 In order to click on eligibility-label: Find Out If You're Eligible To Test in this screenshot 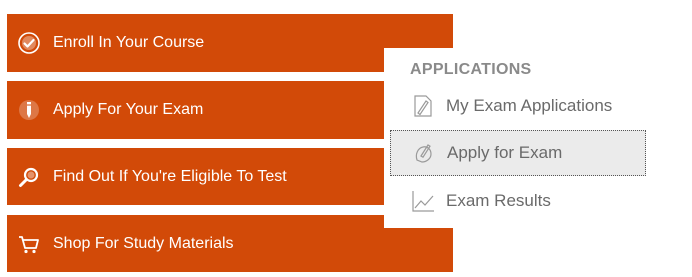, I will do `click(170, 176)`.